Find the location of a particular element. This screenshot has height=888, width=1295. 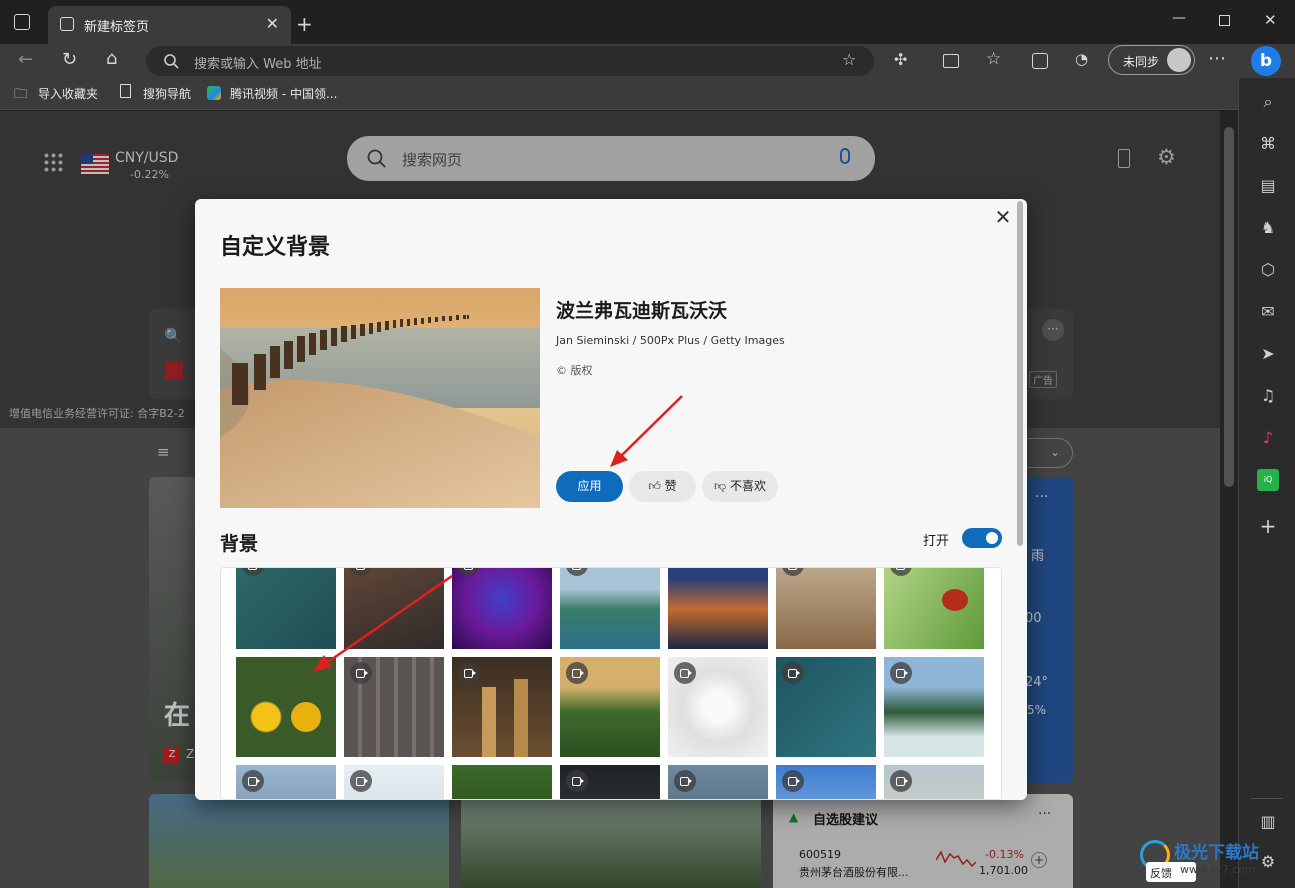

new-tab-page-icon is located at coordinates (67, 24).